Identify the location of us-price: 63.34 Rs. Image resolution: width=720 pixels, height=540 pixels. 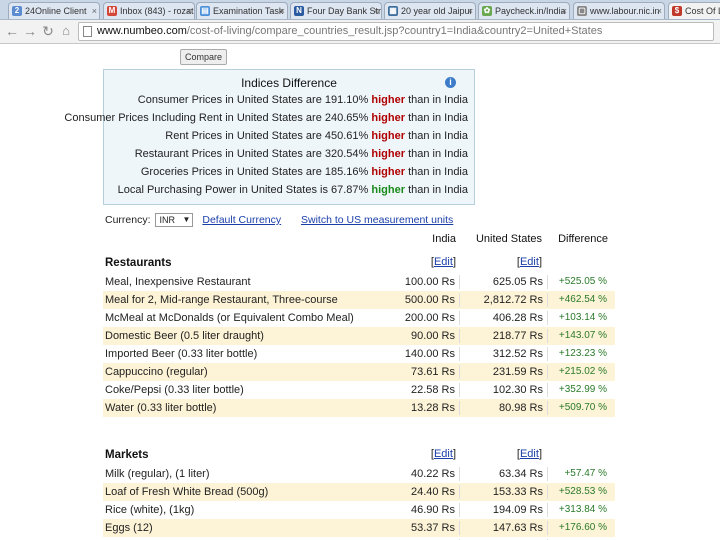
(520, 474).